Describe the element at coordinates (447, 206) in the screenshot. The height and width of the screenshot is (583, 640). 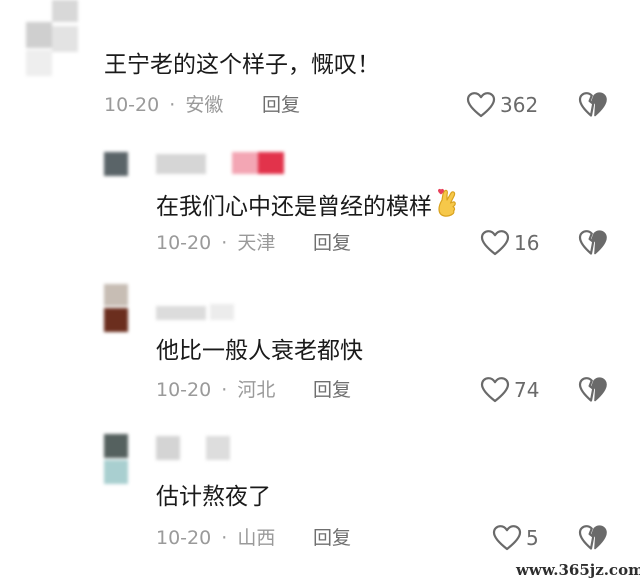
I see `fingers-crossed-emoji` at that location.